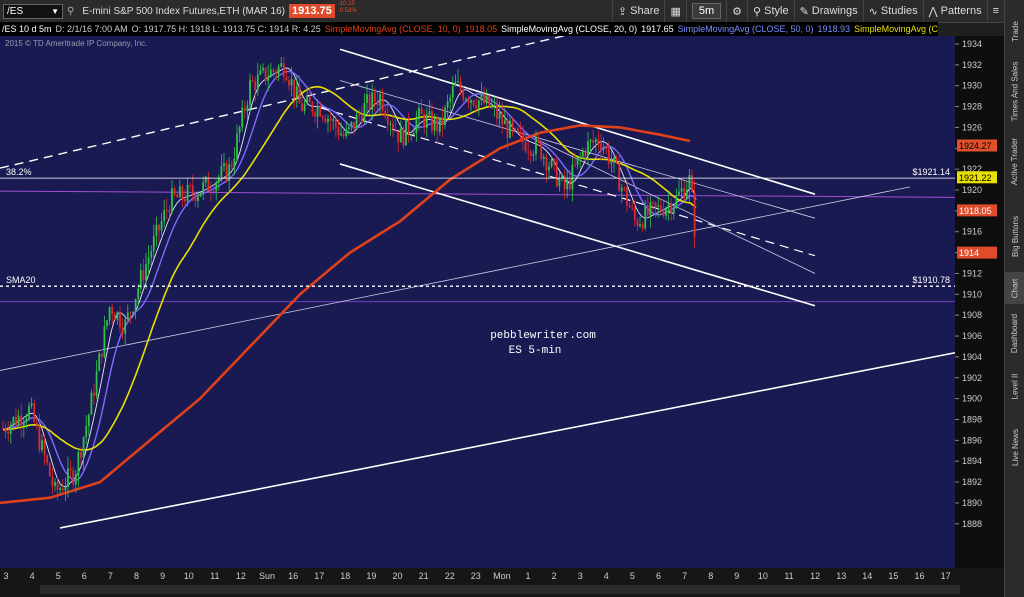 This screenshot has height=597, width=1024. What do you see at coordinates (969, 253) in the screenshot?
I see `price-badge-label: 1914` at bounding box center [969, 253].